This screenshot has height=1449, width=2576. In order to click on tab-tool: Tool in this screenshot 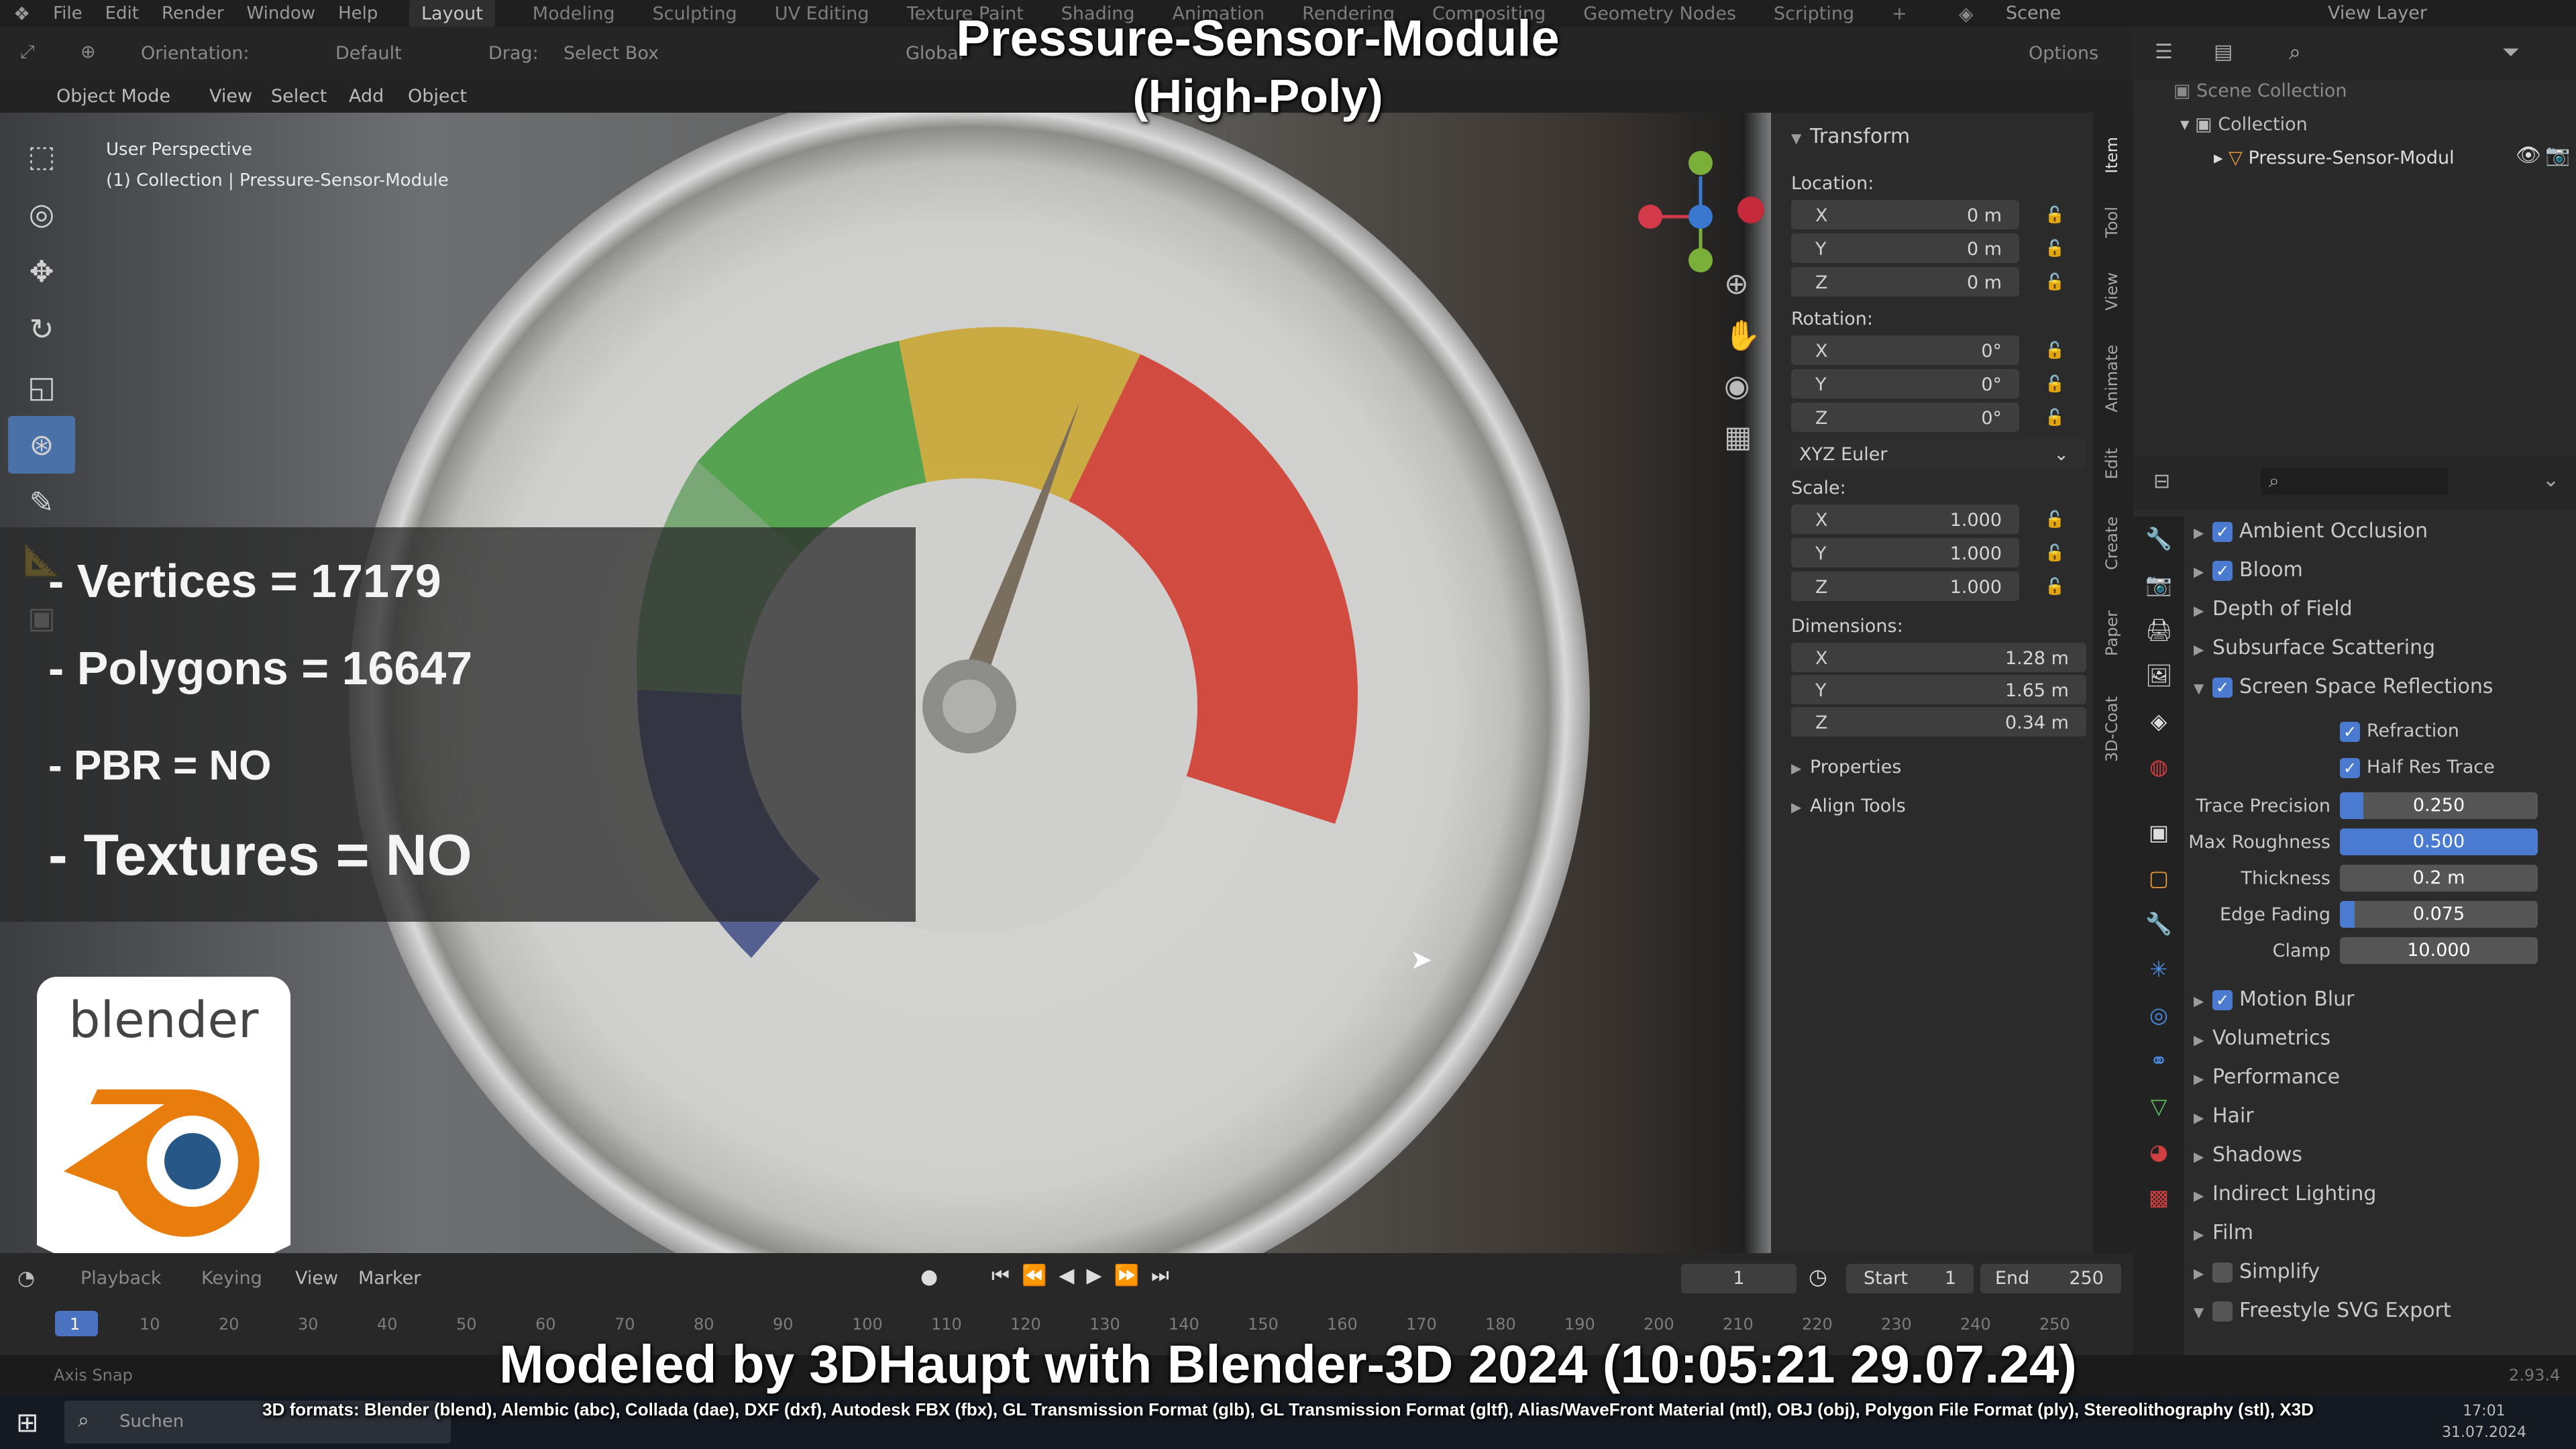, I will do `click(2111, 222)`.